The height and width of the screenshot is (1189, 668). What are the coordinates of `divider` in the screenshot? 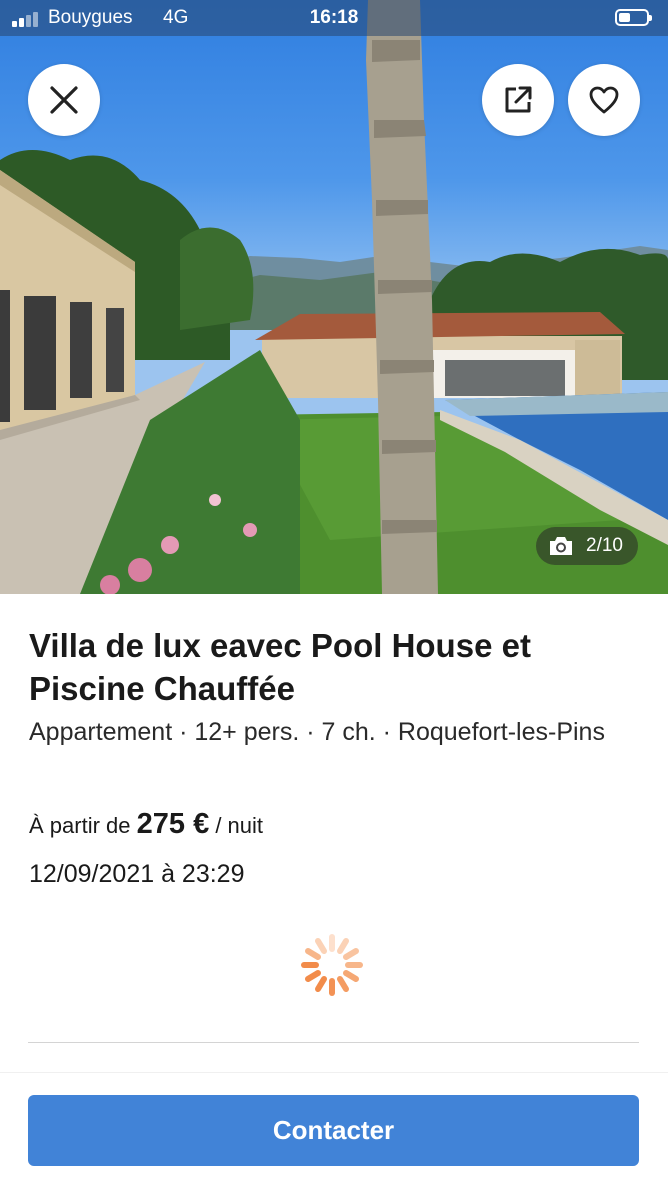 It's located at (333, 1042).